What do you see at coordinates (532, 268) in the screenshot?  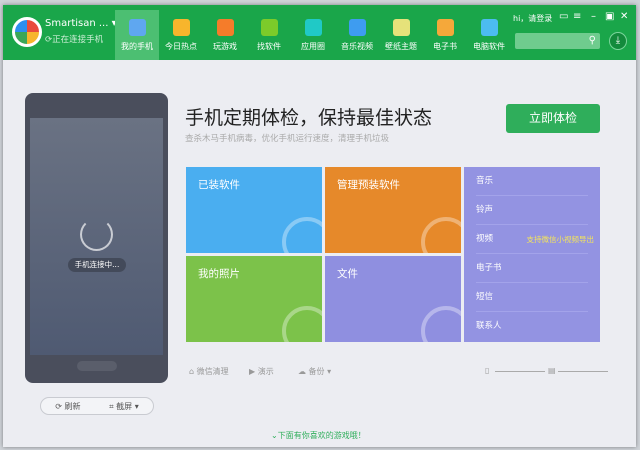 I see `list-item: 电子书` at bounding box center [532, 268].